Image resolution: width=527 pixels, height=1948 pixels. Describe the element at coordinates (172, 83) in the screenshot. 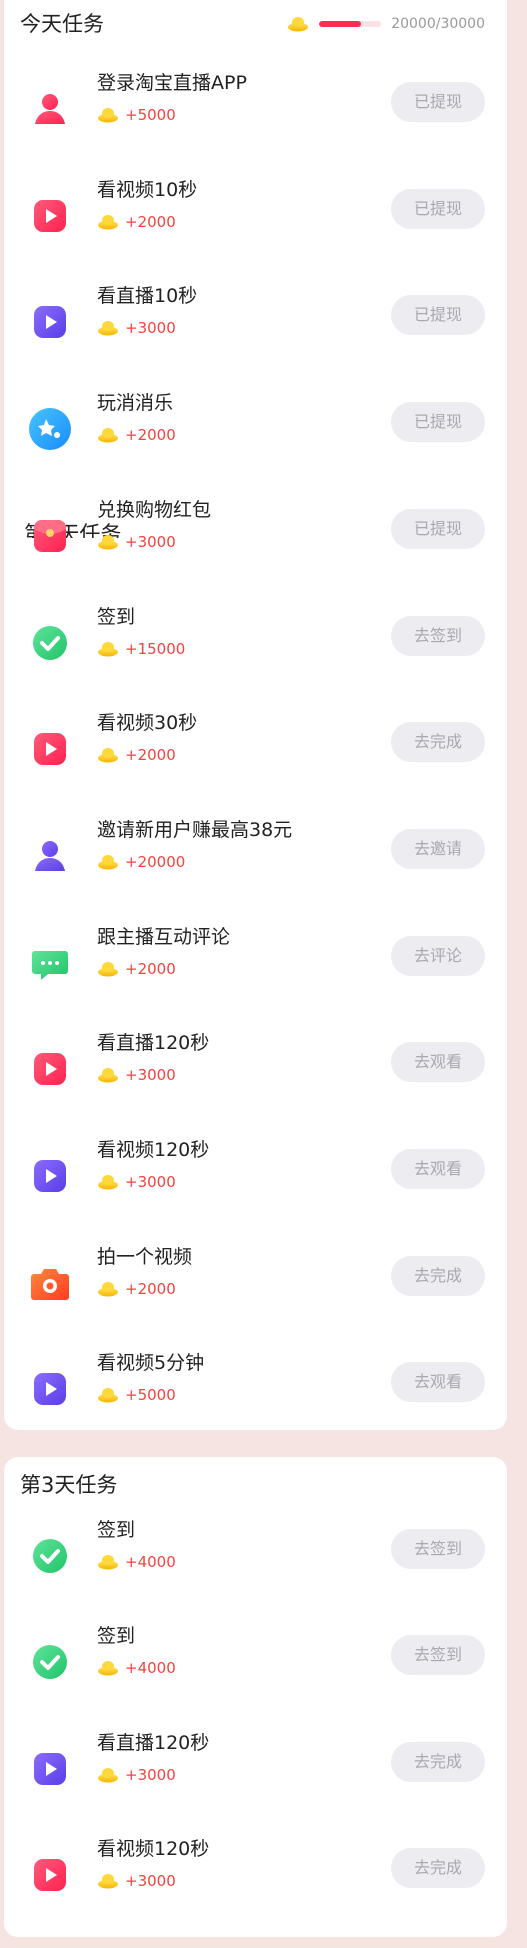

I see `task-name: 登录淘宝直播APP` at that location.